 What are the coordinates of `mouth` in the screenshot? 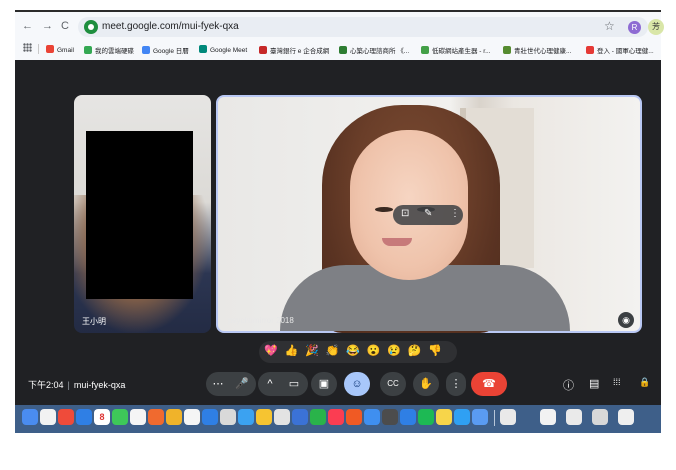 It's located at (397, 242).